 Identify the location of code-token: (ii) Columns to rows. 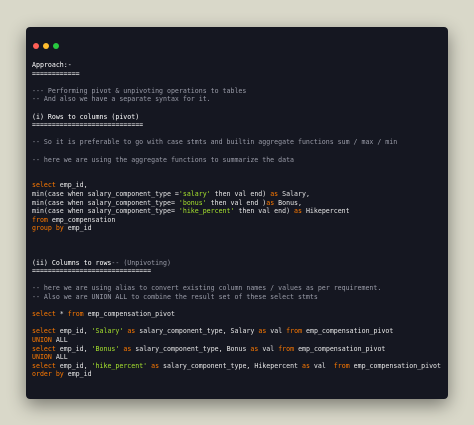
(72, 262).